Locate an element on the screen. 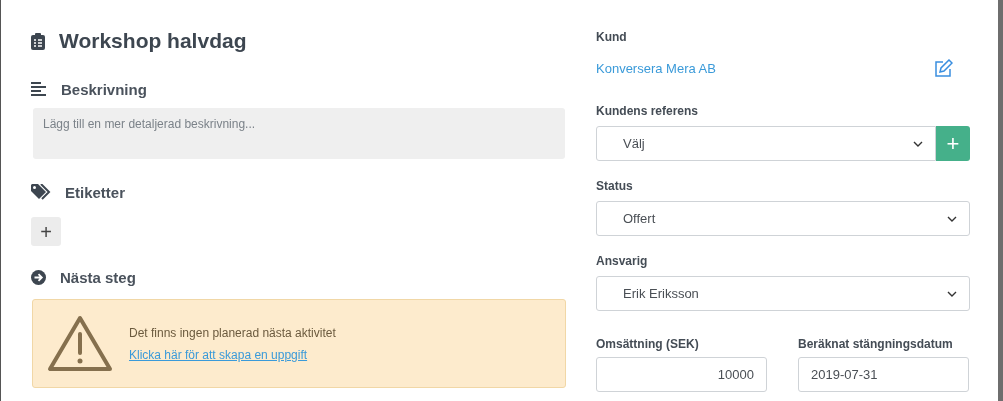  warning-message: Det finns ingen planerad nästa aktivitet is located at coordinates (232, 332).